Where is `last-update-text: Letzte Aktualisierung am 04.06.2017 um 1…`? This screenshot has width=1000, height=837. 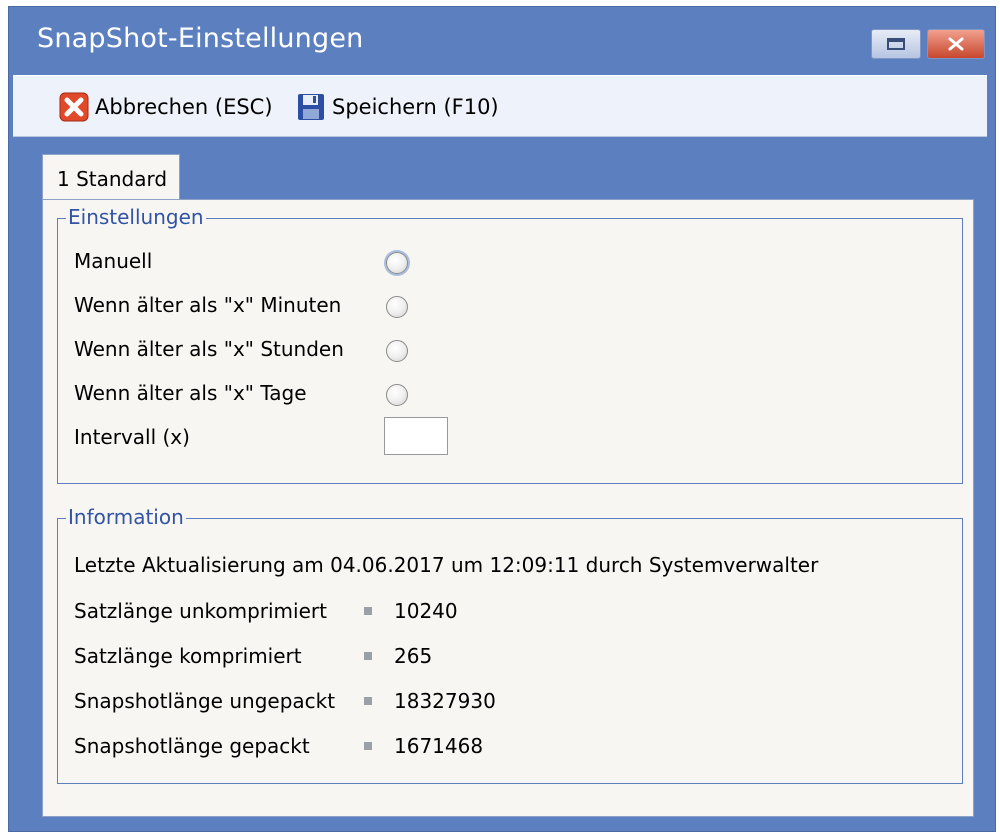 last-update-text: Letzte Aktualisierung am 04.06.2017 um 1… is located at coordinates (446, 565).